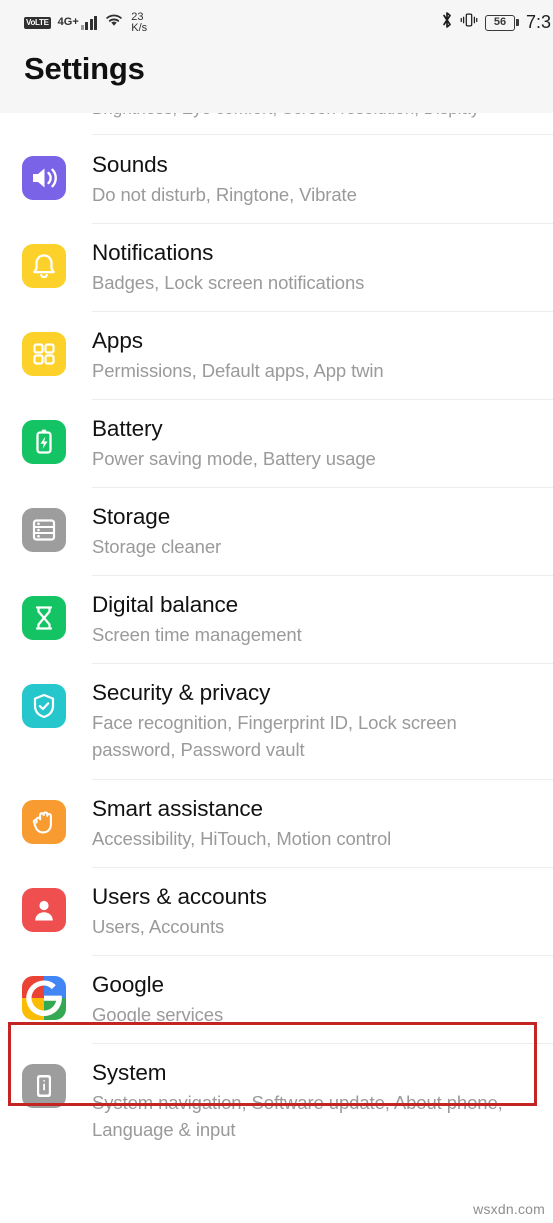 This screenshot has height=1223, width=553. I want to click on settings-row-storage: Storage Storage cleaner, so click(276, 531).